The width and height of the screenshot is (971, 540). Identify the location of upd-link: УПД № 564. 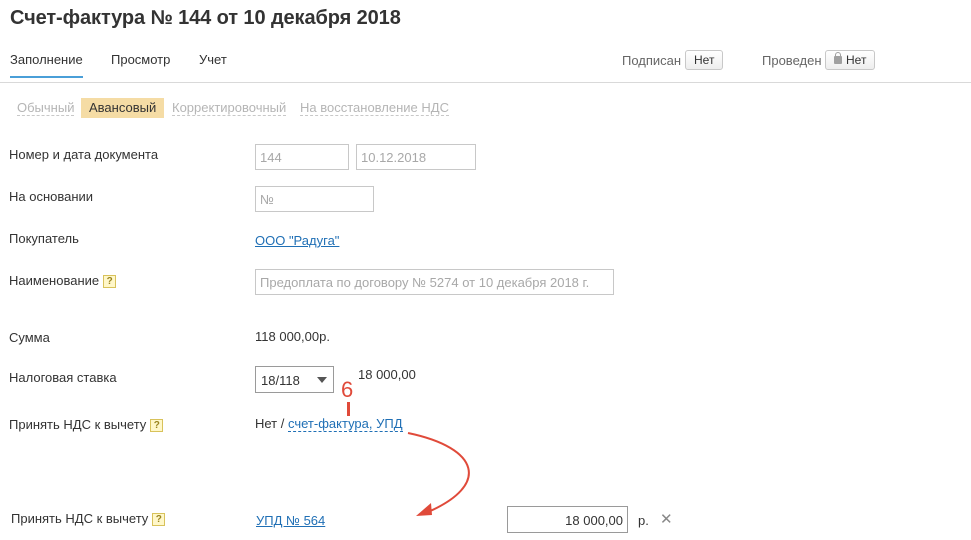
(290, 520).